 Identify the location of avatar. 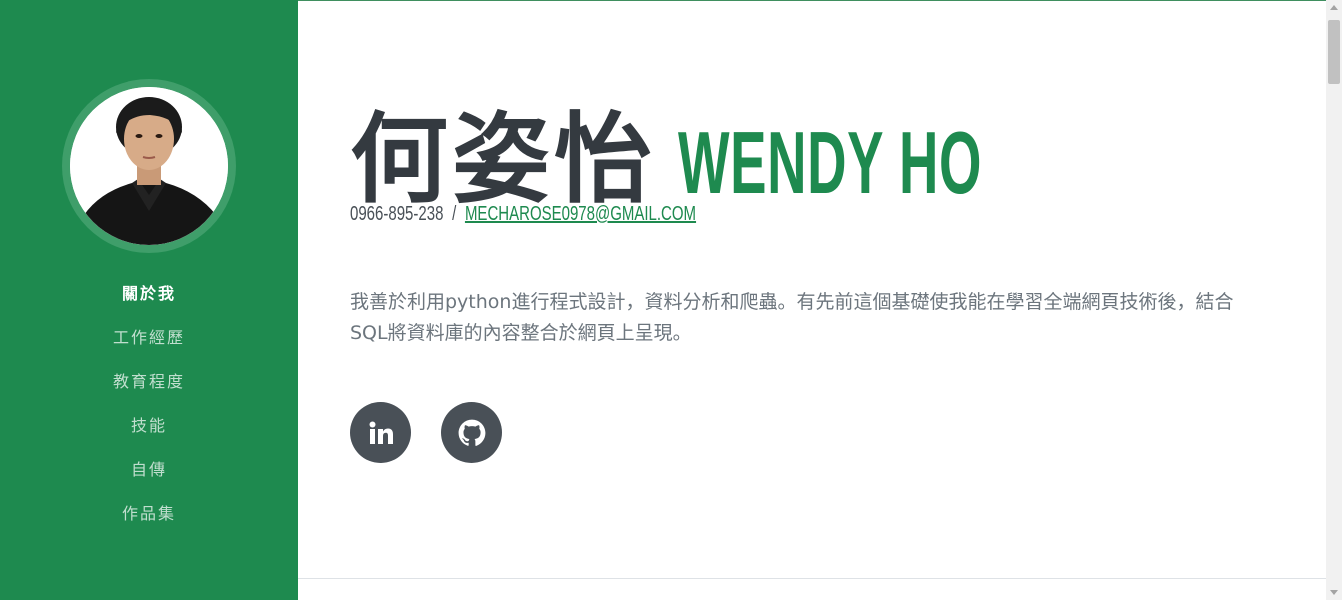
(149, 166).